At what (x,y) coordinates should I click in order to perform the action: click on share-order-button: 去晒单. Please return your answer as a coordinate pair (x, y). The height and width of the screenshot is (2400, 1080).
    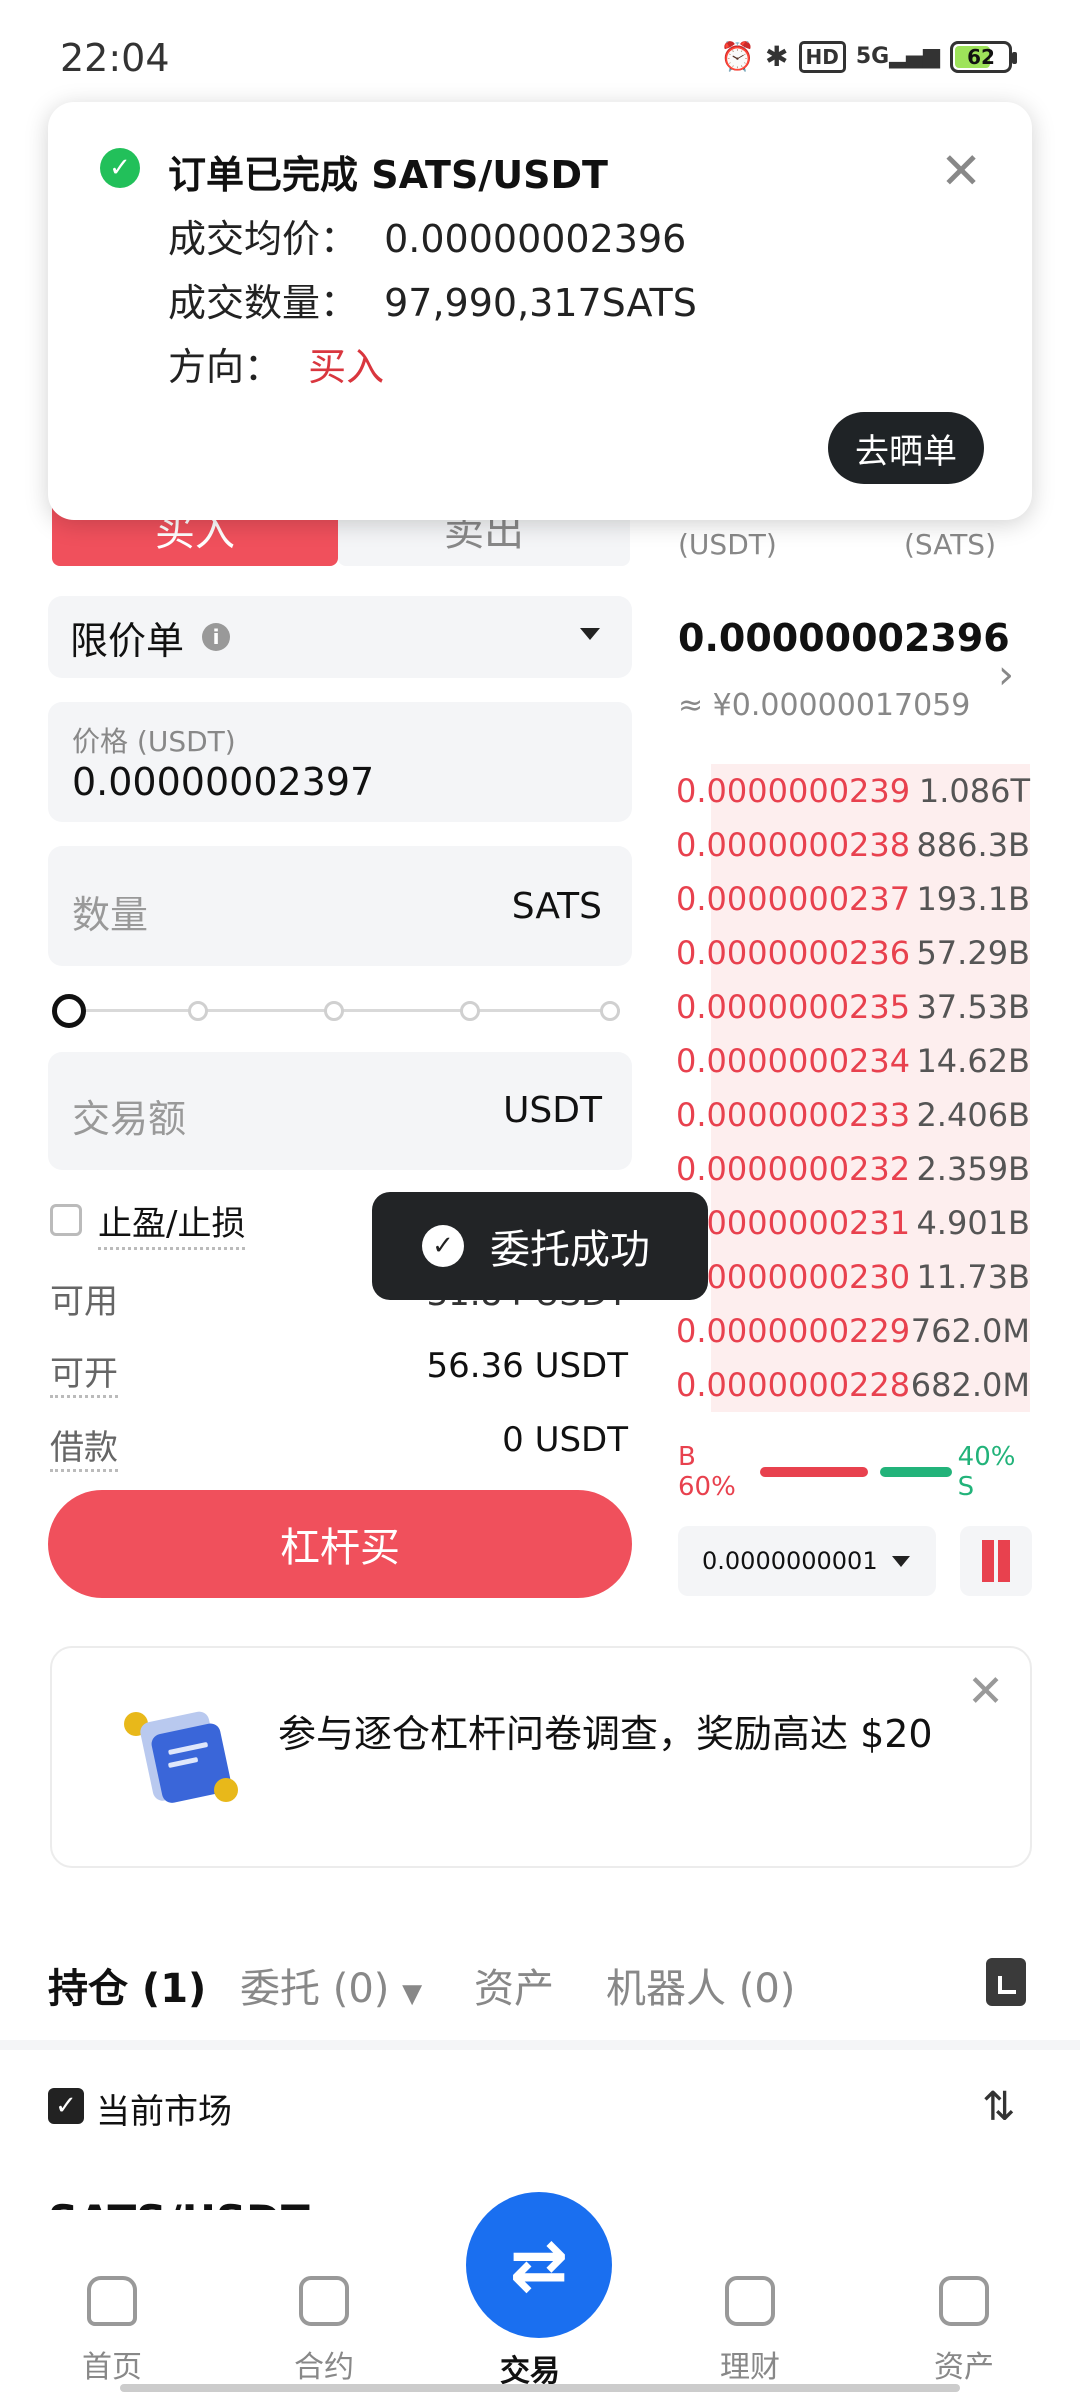
    Looking at the image, I should click on (906, 448).